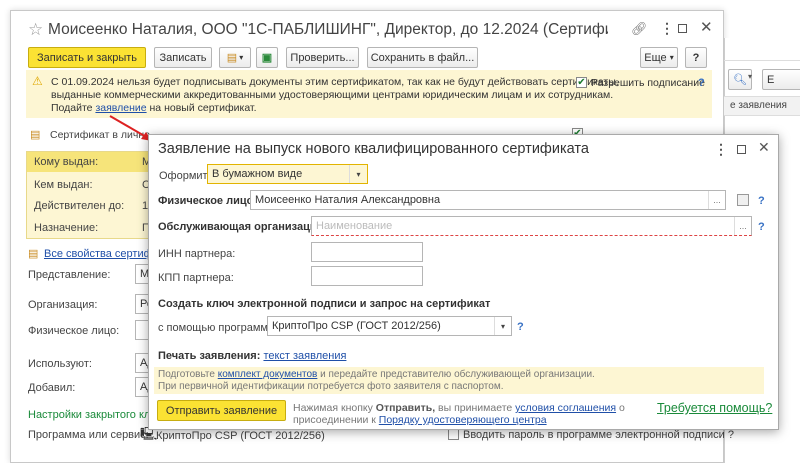 Image resolution: width=800 pixels, height=463 pixels. I want to click on valid-to-label: Действителен до:, so click(79, 206).